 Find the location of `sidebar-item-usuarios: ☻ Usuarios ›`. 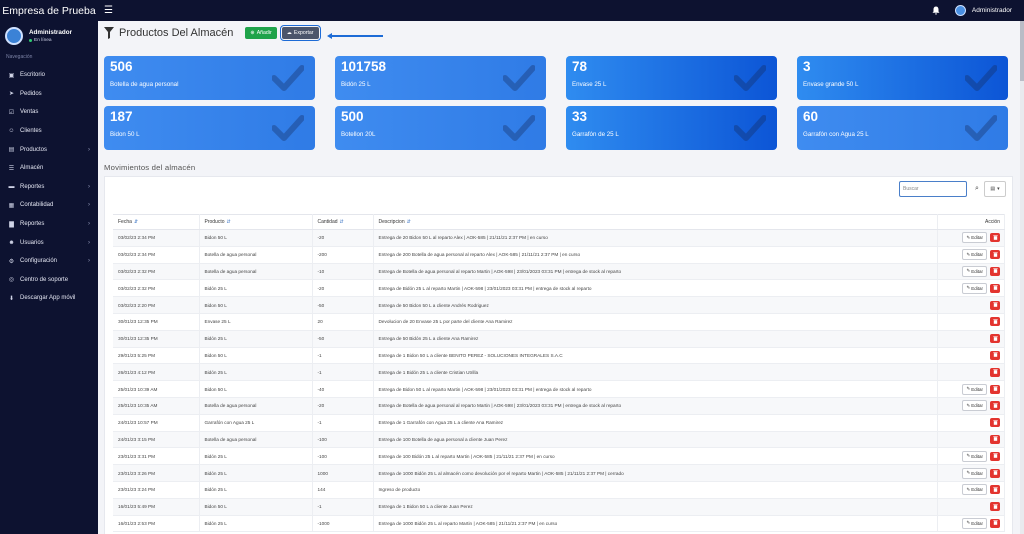

sidebar-item-usuarios: ☻ Usuarios › is located at coordinates (49, 242).